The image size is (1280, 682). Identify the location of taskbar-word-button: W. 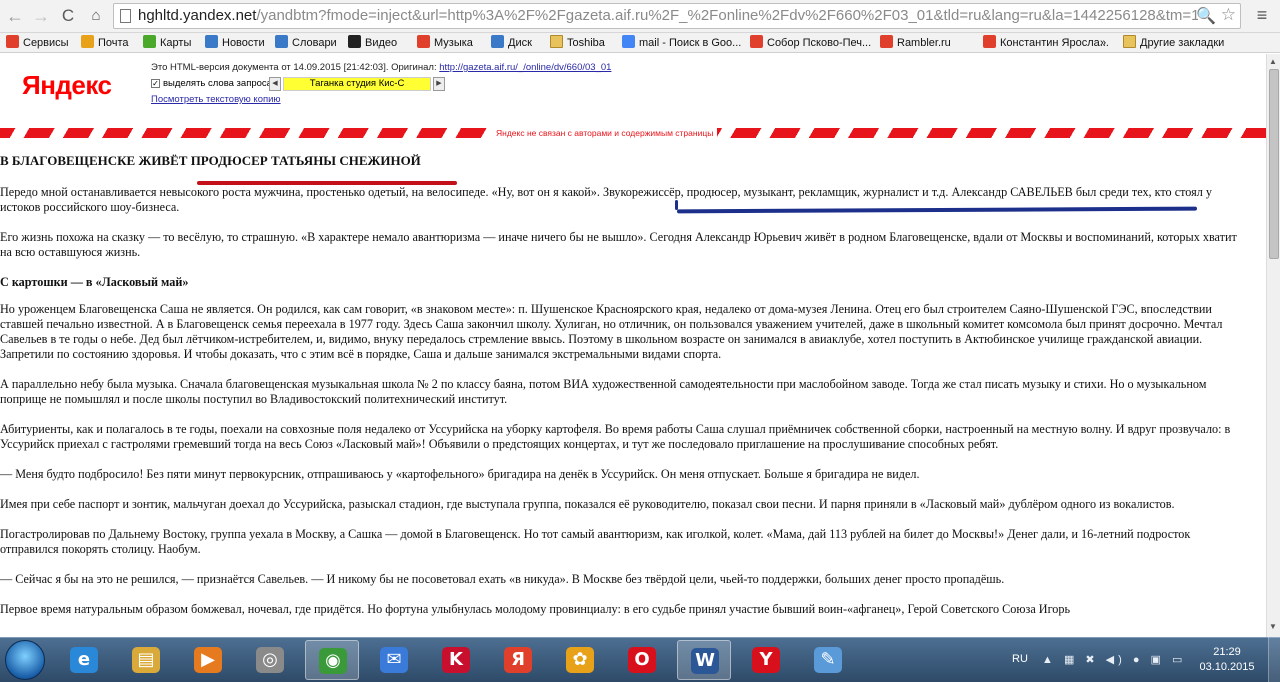
(704, 660).